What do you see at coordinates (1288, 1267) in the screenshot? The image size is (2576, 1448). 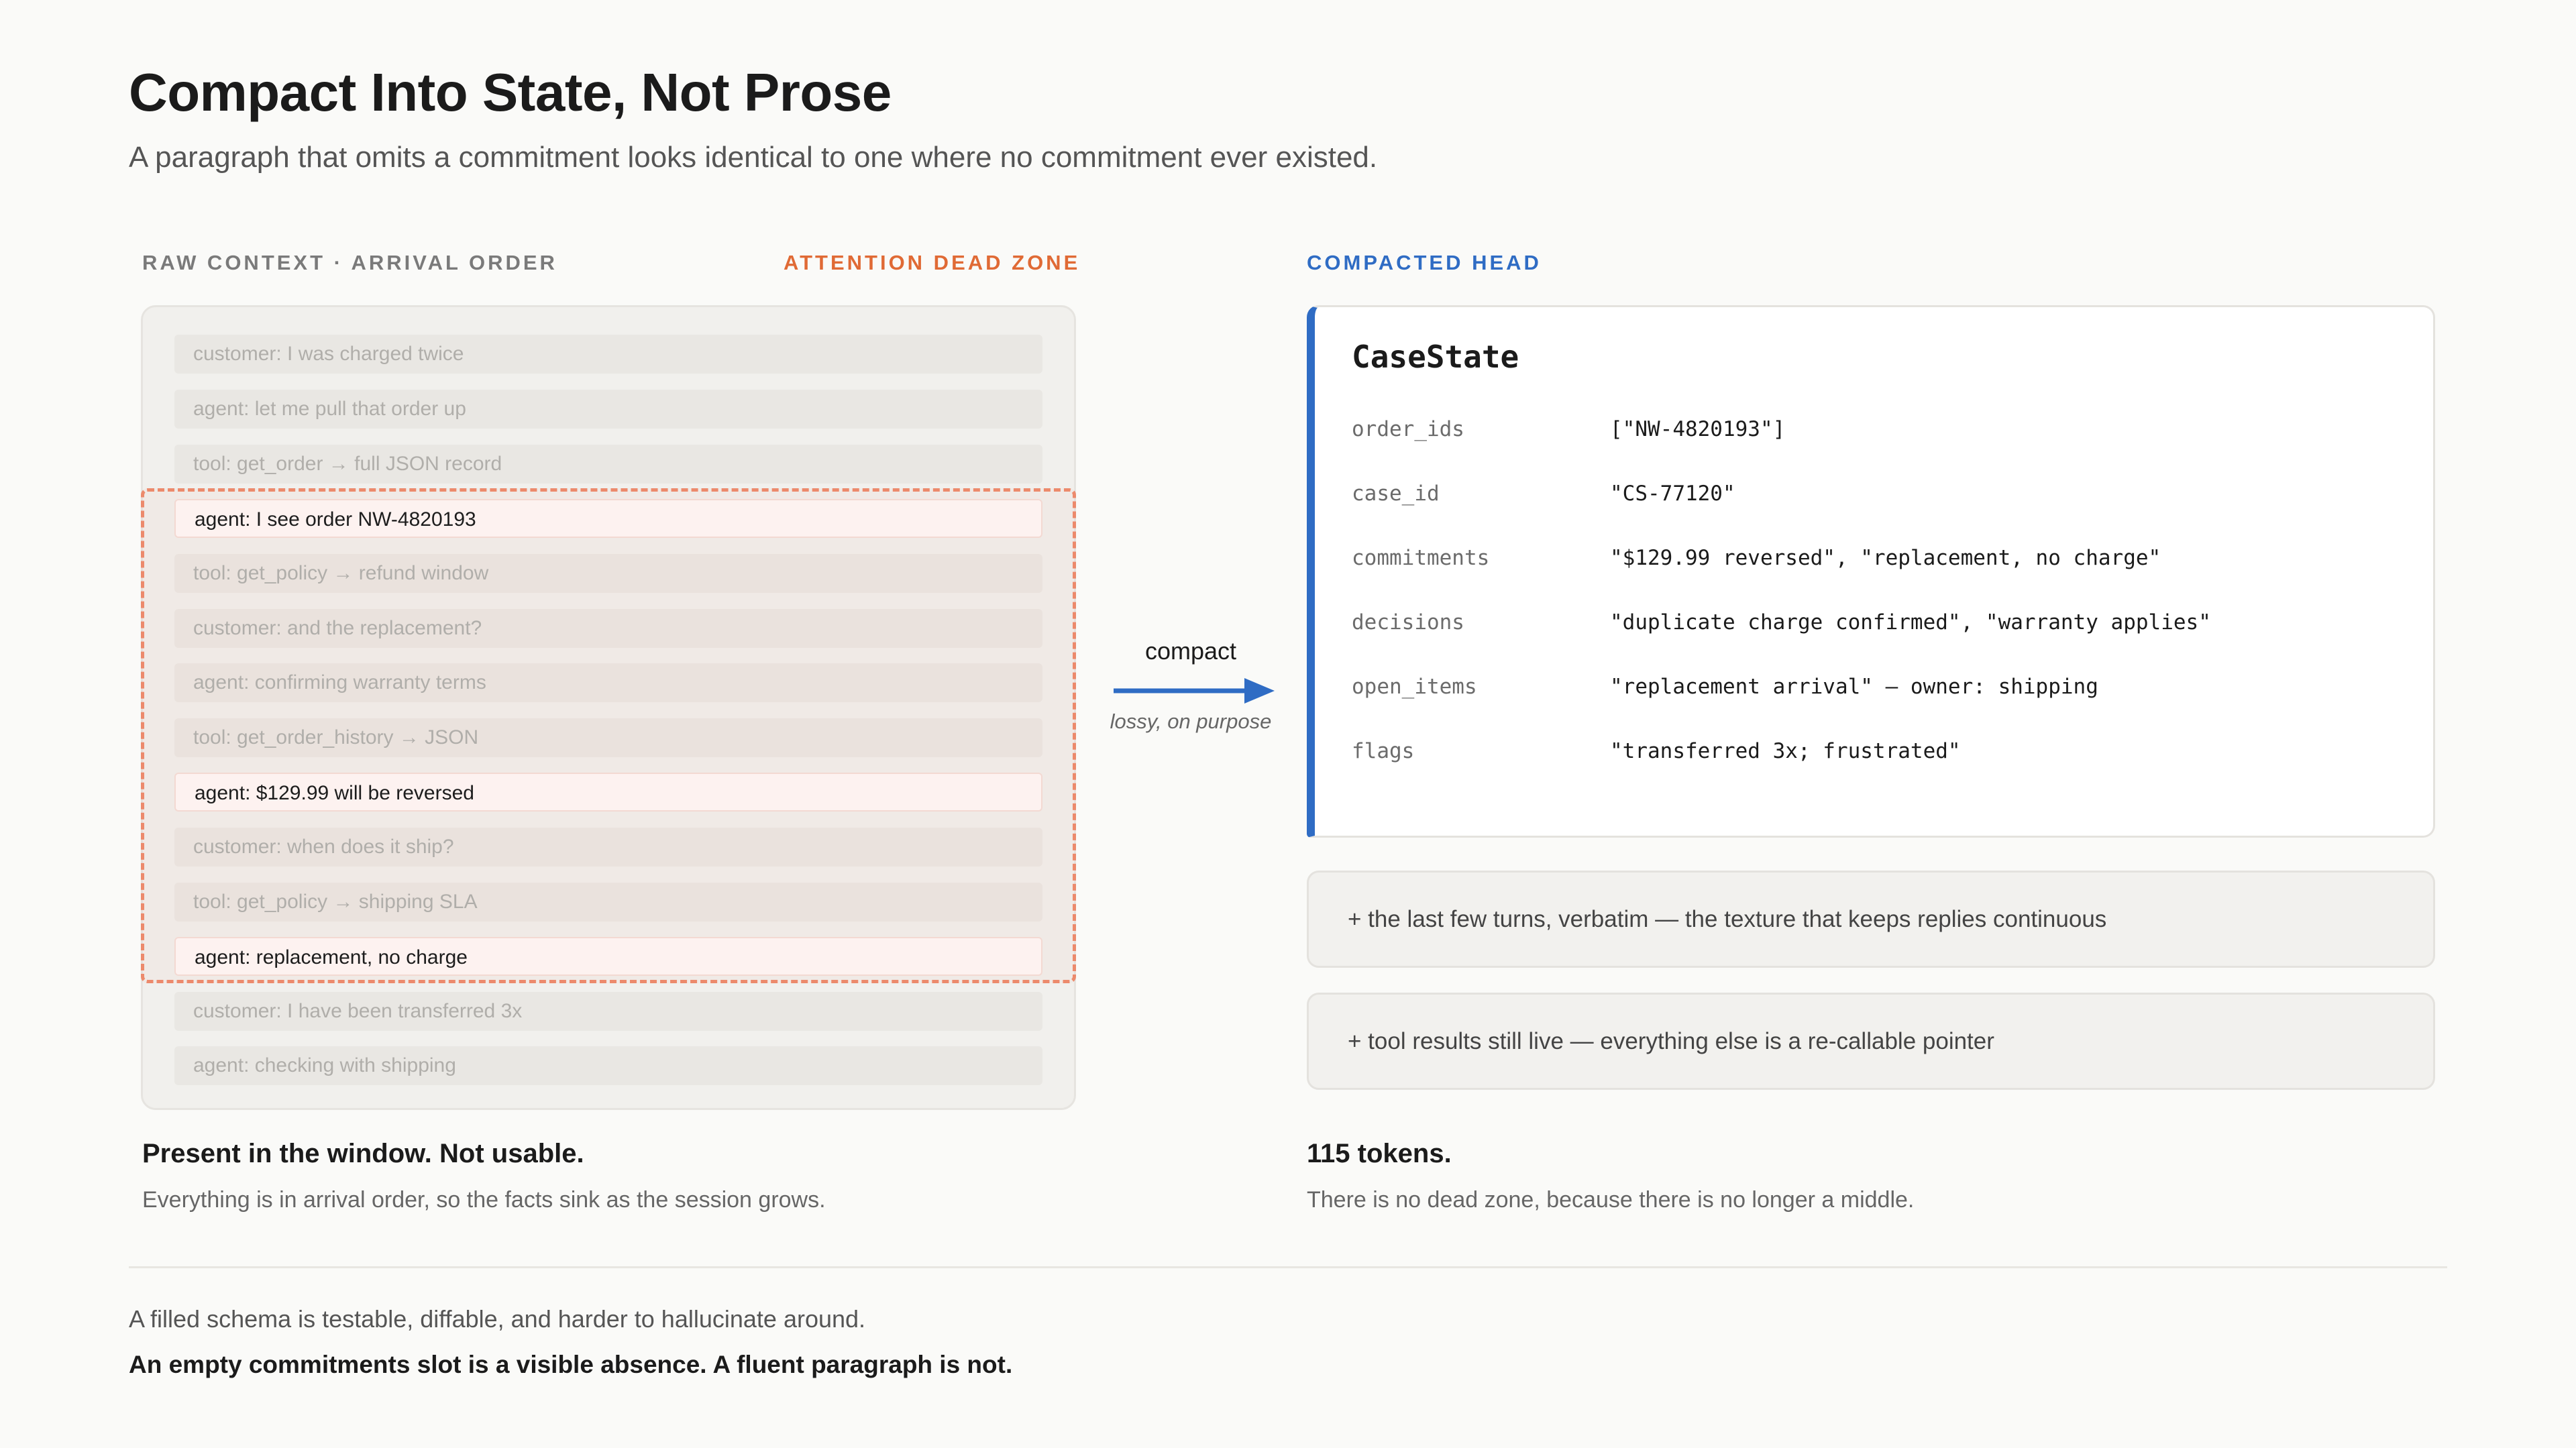 I see `divider` at bounding box center [1288, 1267].